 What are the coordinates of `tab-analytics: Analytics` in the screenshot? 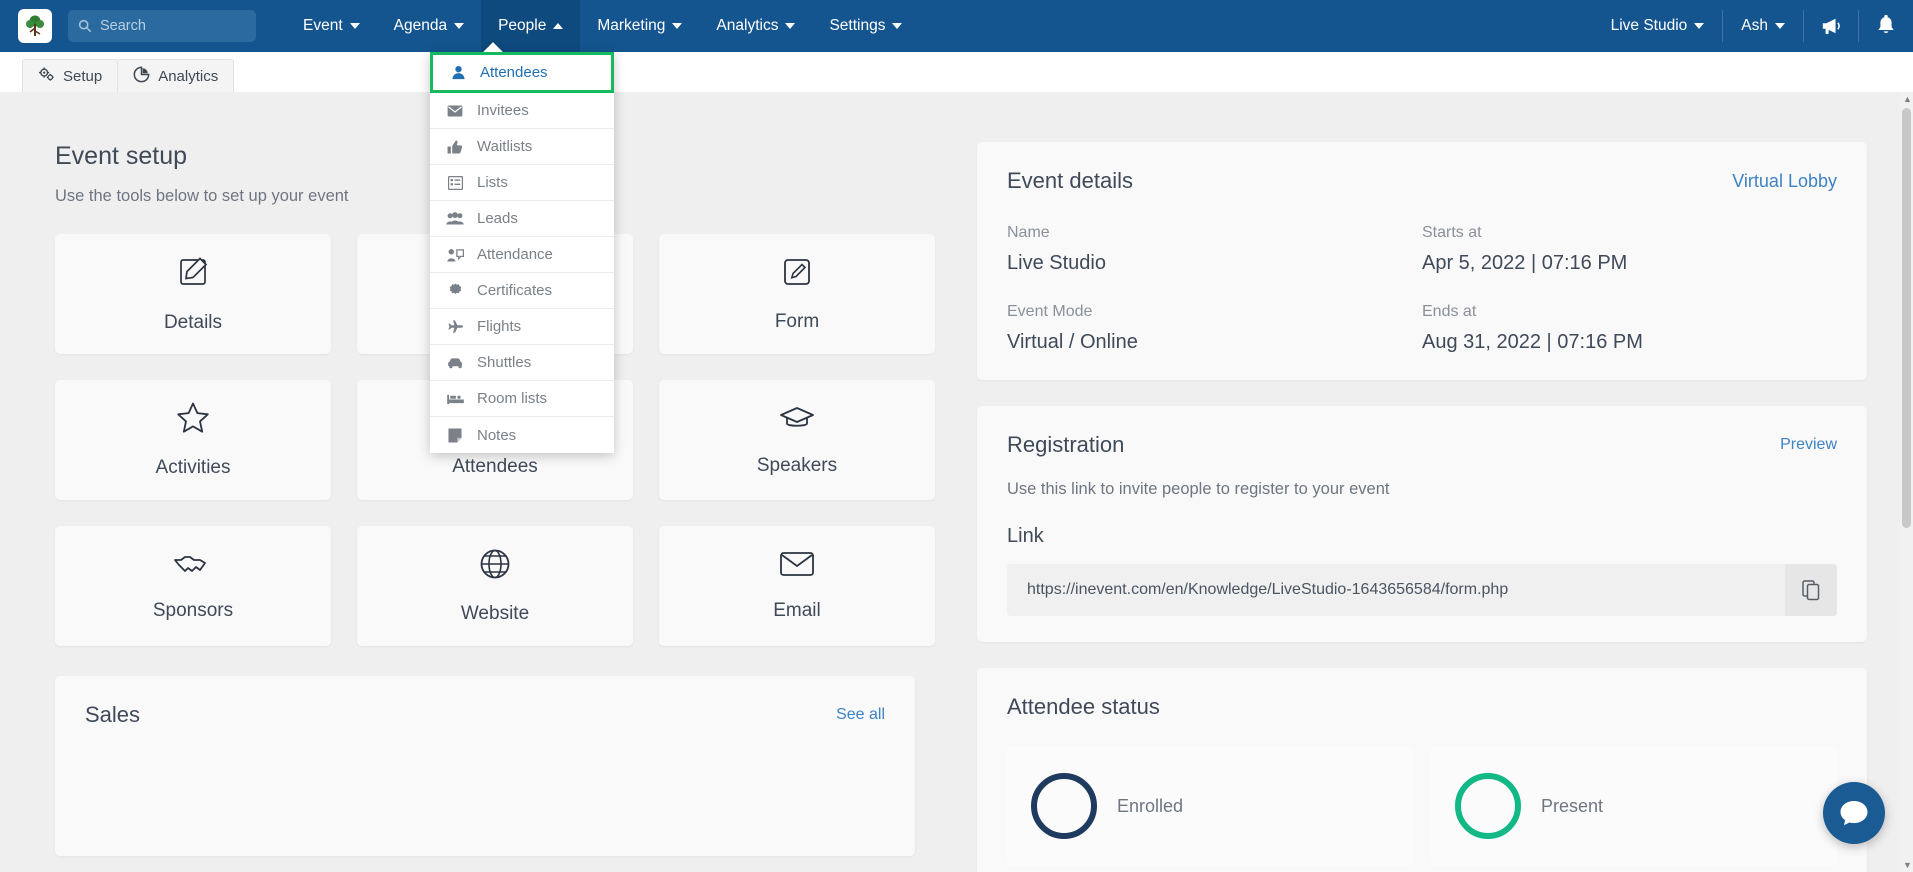 It's located at (176, 75).